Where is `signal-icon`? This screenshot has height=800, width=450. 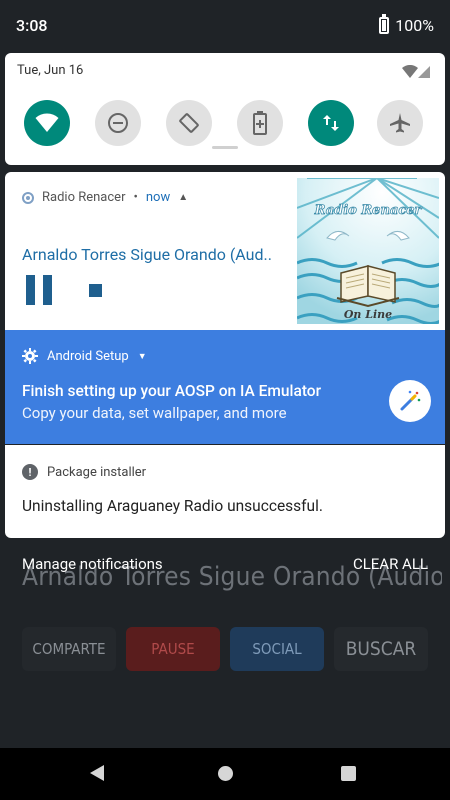 signal-icon is located at coordinates (416, 71).